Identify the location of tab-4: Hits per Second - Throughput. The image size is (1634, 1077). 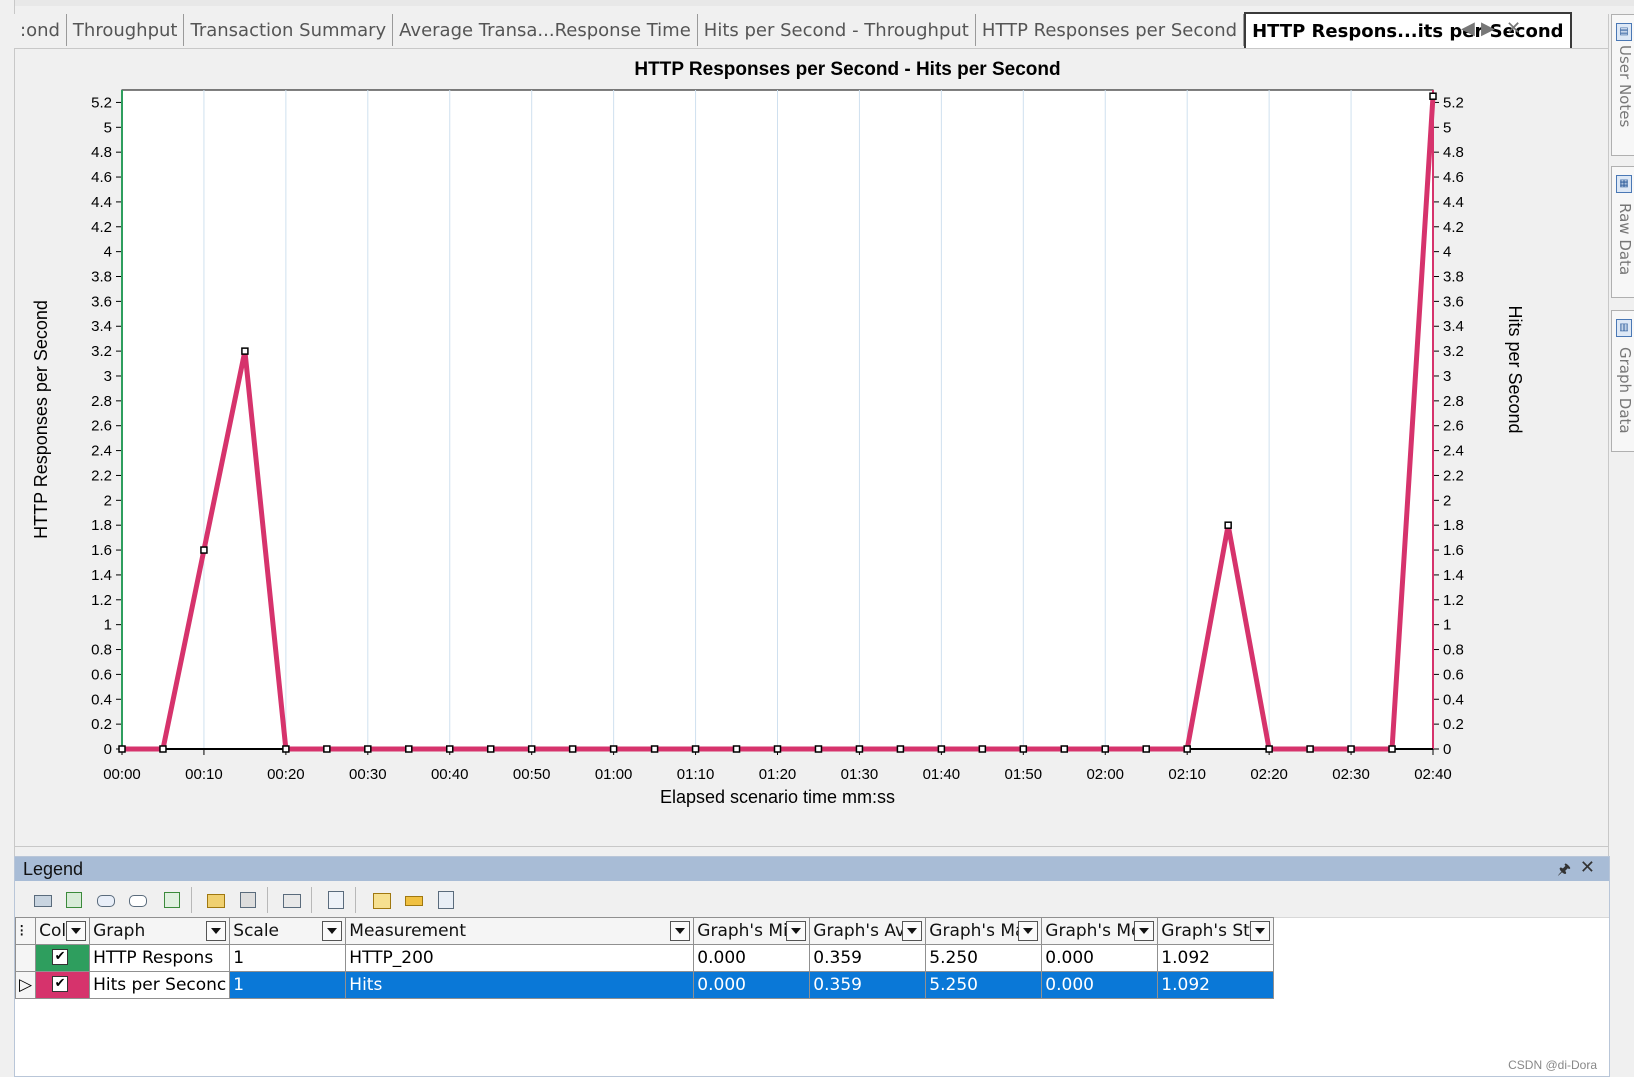
(837, 30).